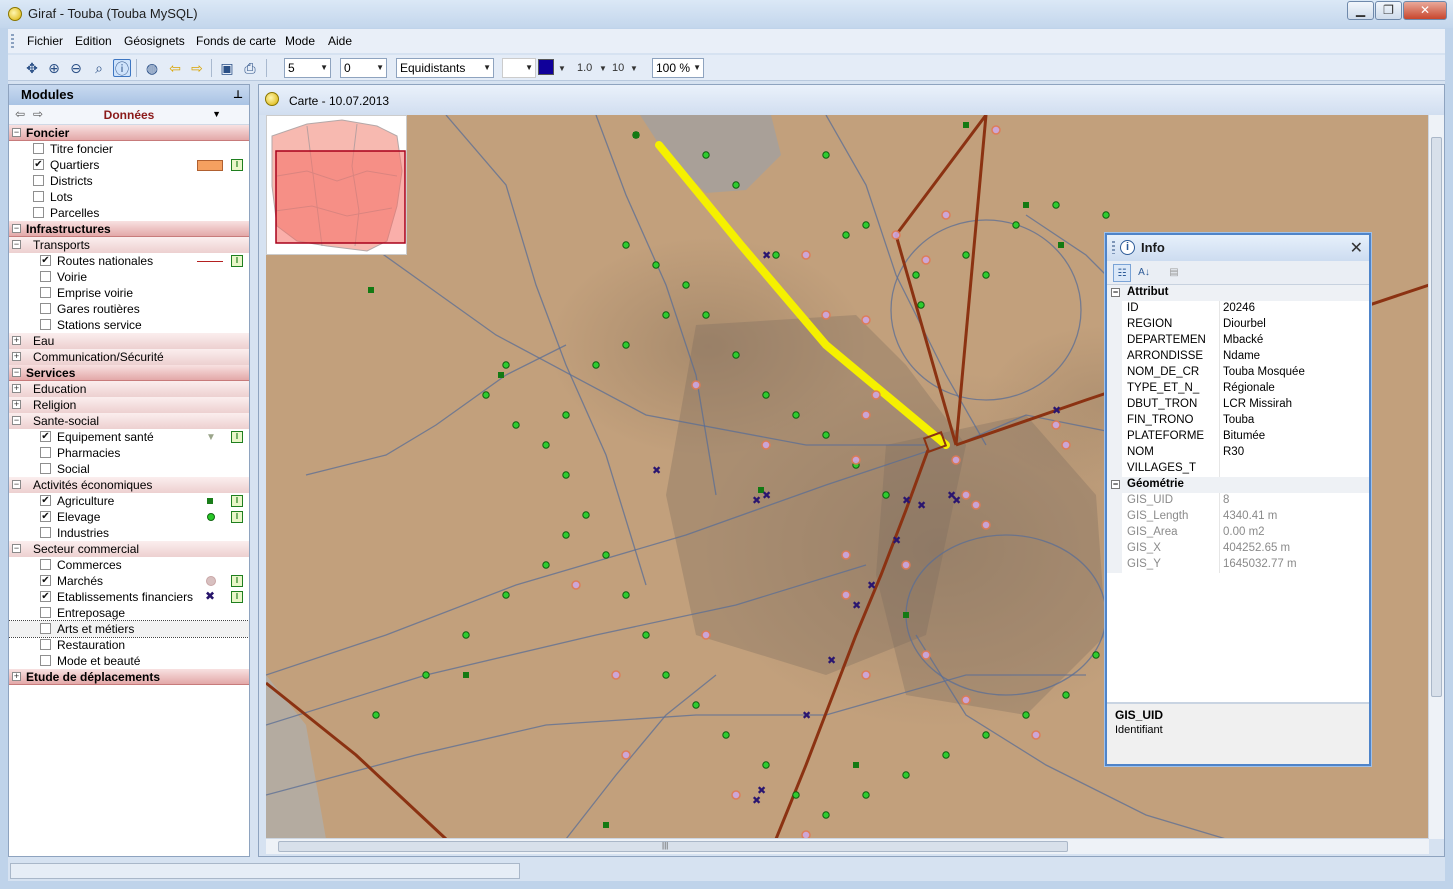 Image resolution: width=1453 pixels, height=889 pixels. Describe the element at coordinates (216, 114) in the screenshot. I see `chevron-down-icon: ▼` at that location.